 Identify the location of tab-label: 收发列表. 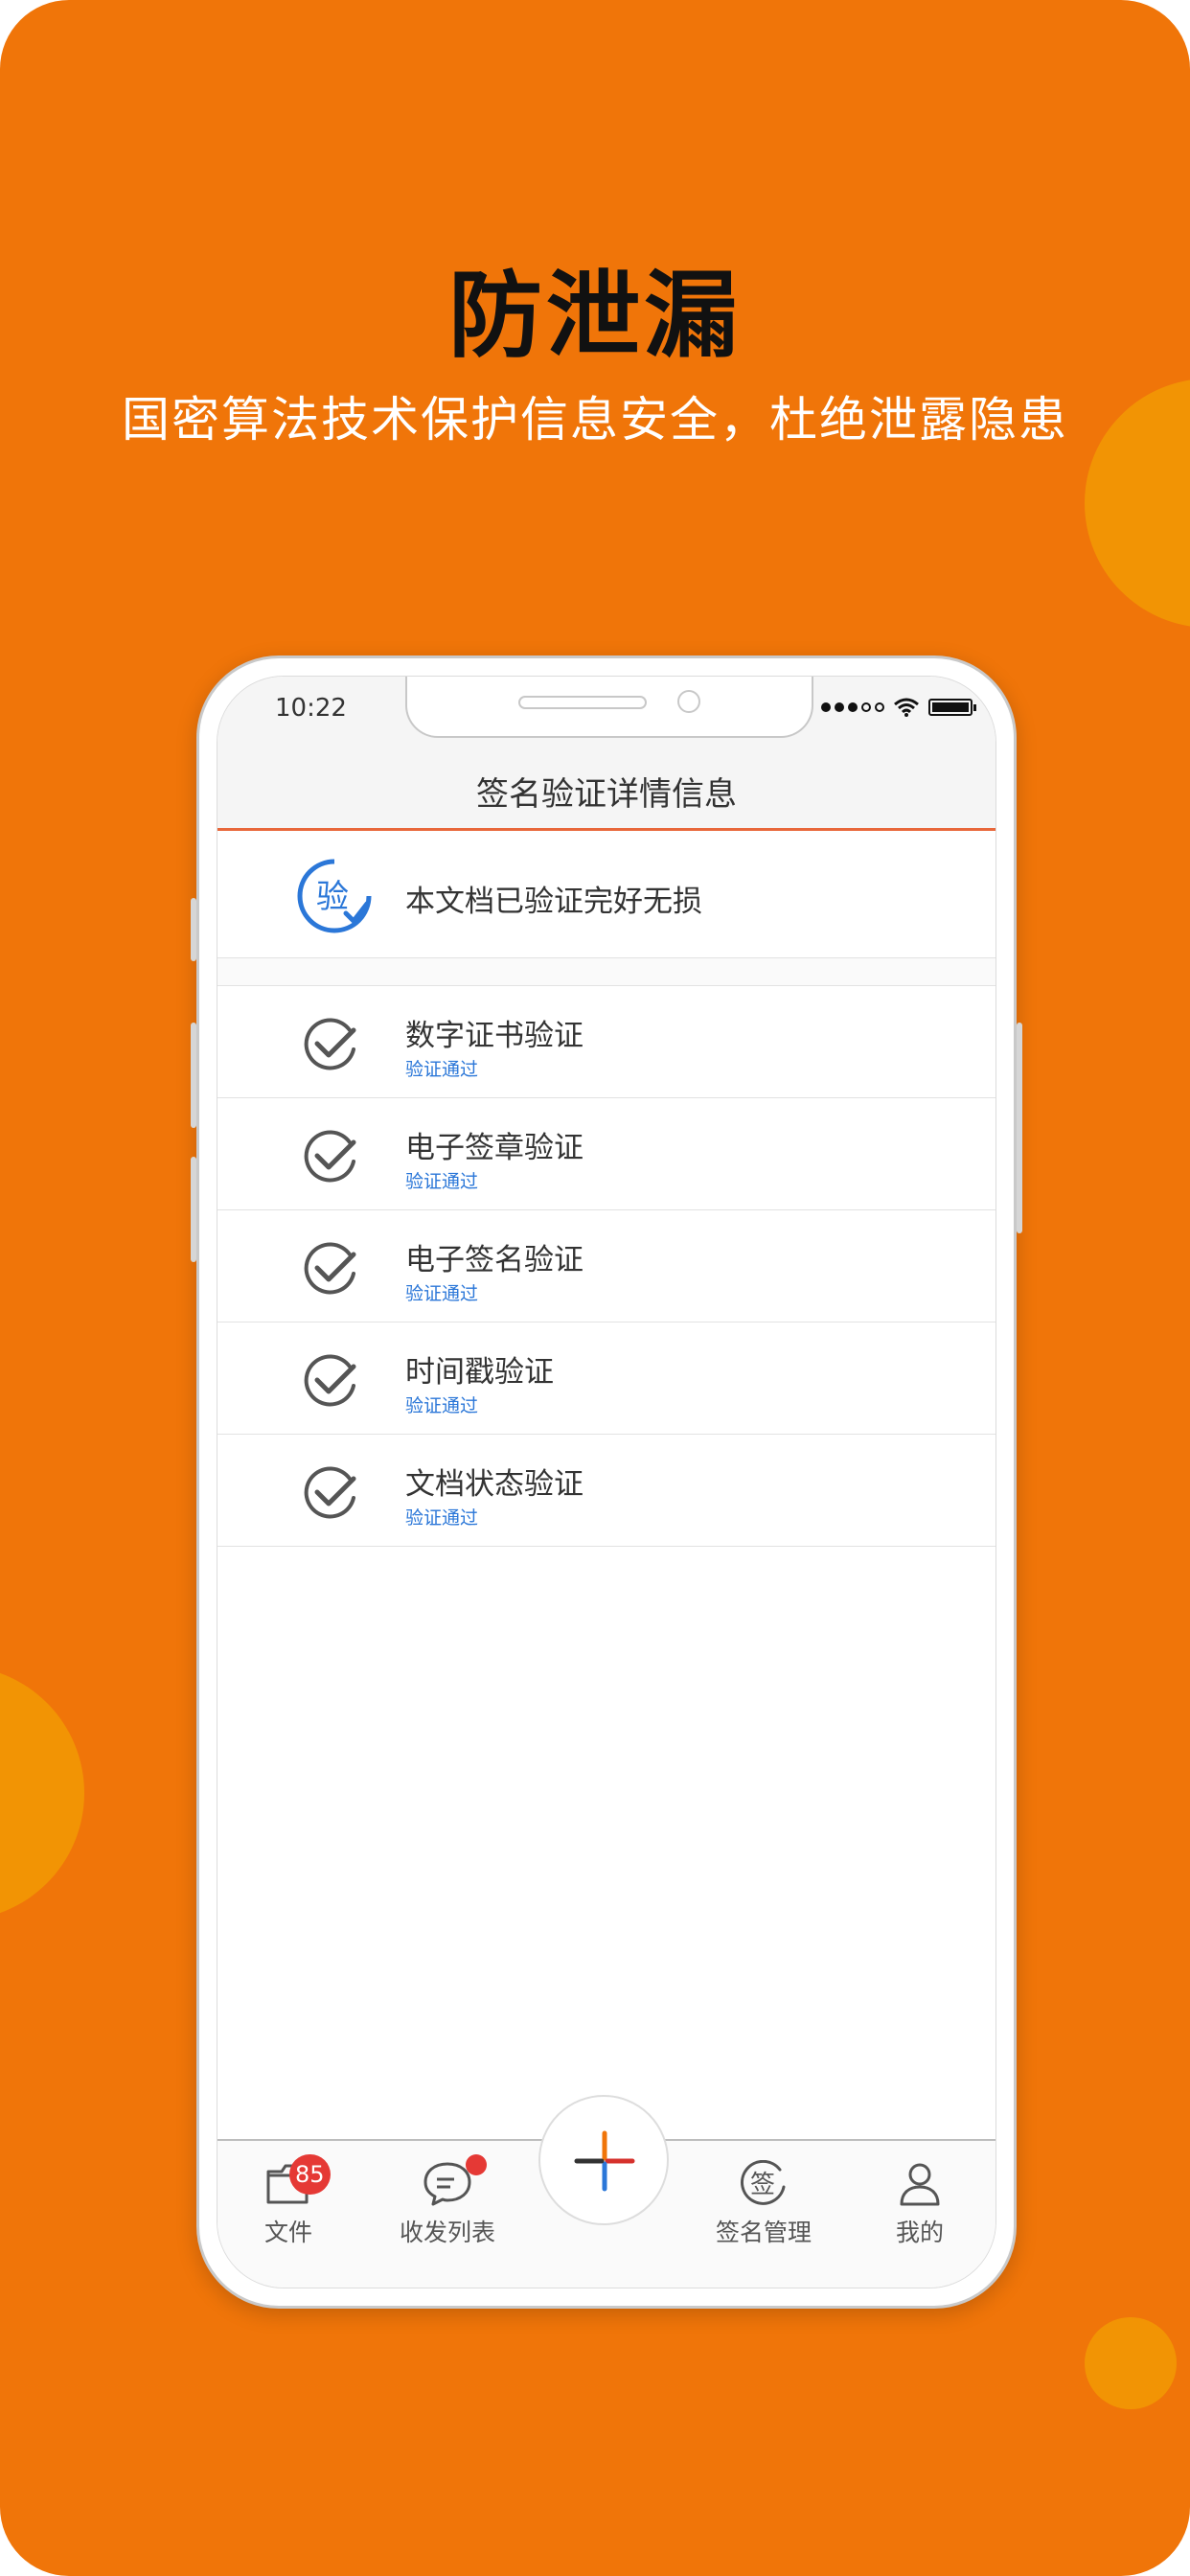
(447, 2232).